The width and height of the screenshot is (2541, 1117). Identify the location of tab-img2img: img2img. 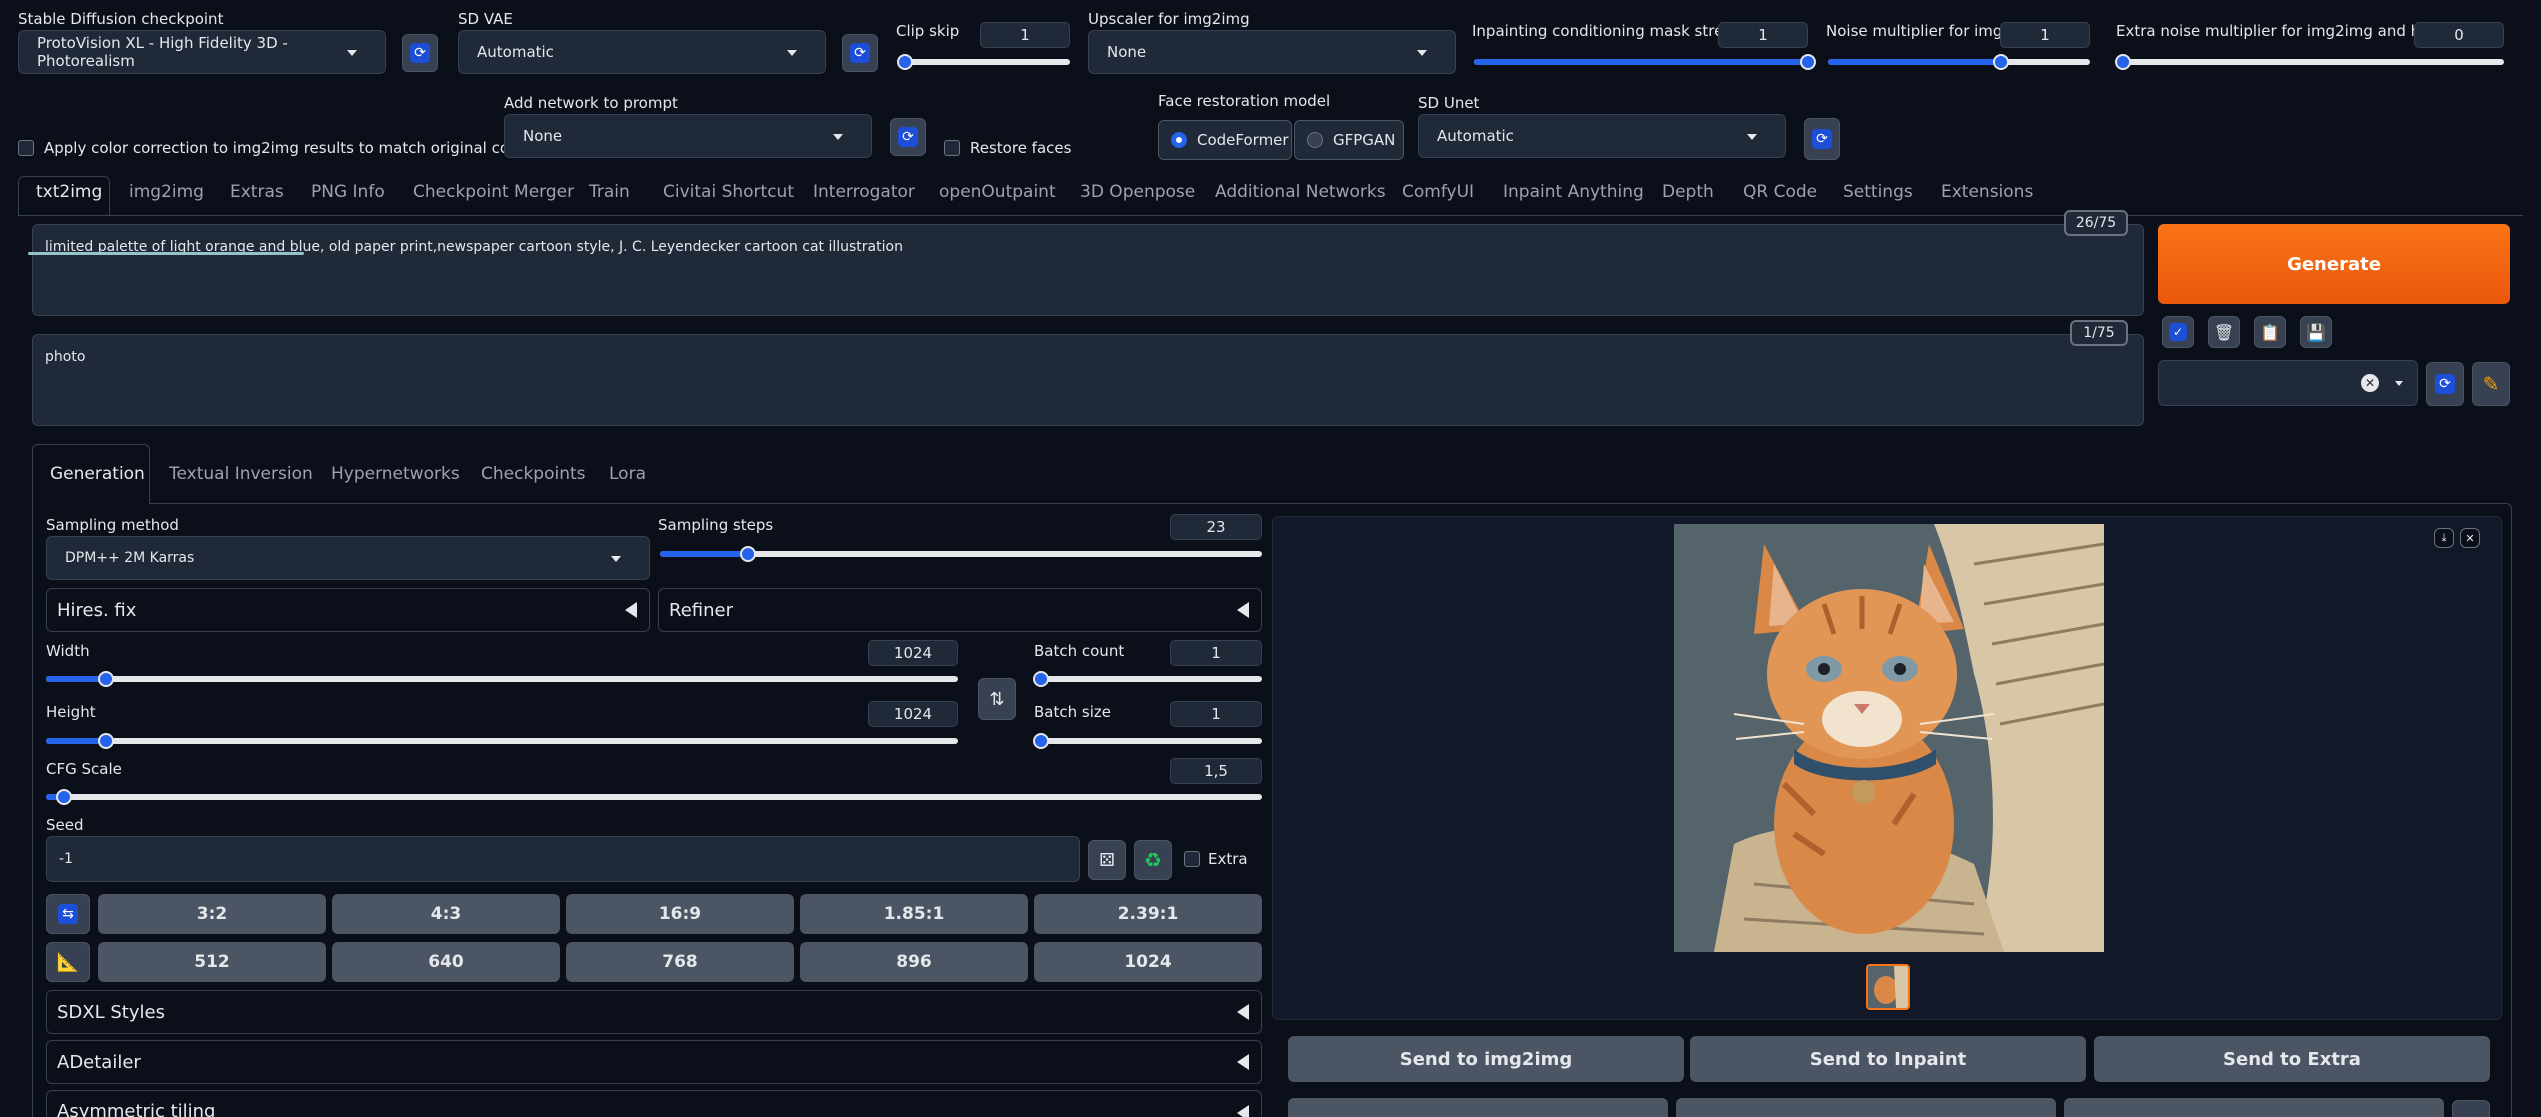
(166, 196).